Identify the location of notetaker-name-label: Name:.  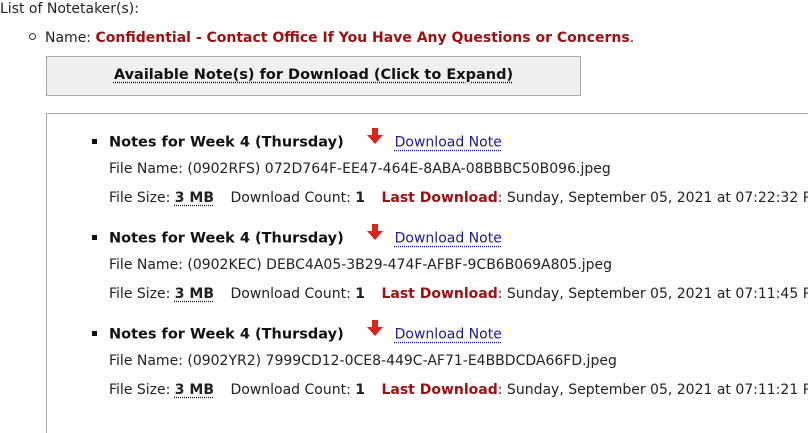
(68, 38).